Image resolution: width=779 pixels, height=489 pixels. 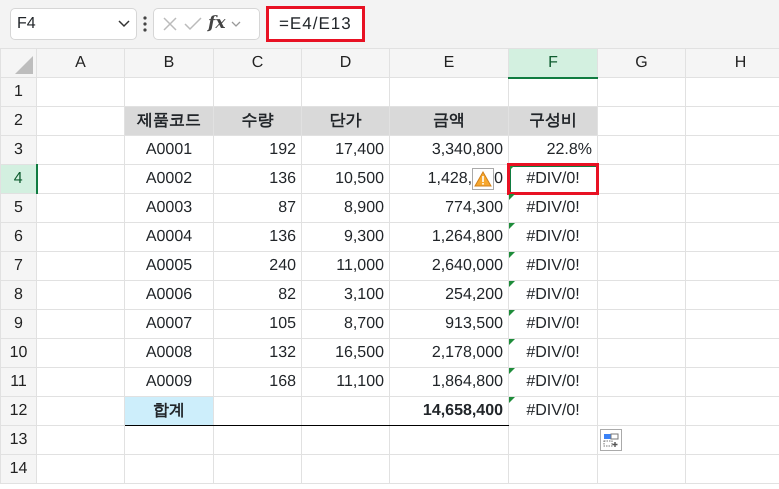 What do you see at coordinates (18, 150) in the screenshot?
I see `row-header: 3` at bounding box center [18, 150].